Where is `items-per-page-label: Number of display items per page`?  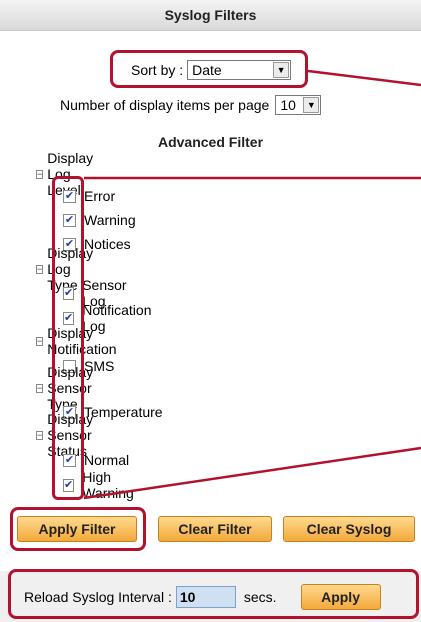 items-per-page-label: Number of display items per page is located at coordinates (165, 105).